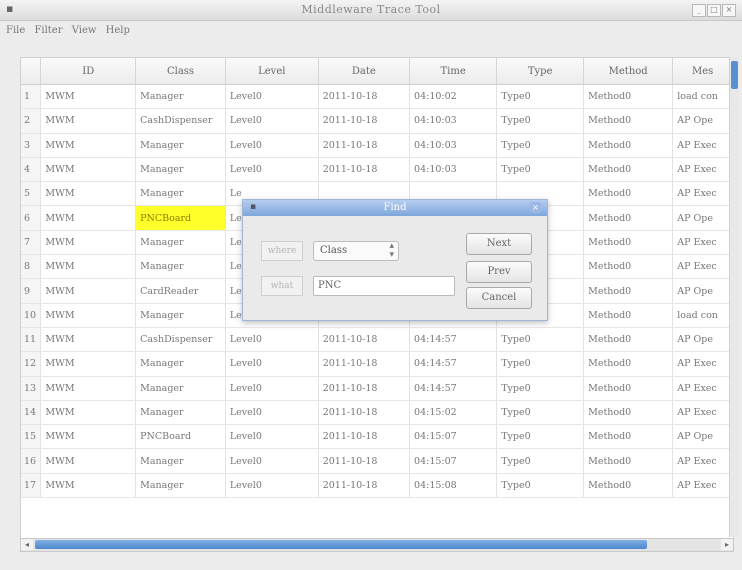 The image size is (742, 570). I want to click on row-number: 10, so click(31, 315).